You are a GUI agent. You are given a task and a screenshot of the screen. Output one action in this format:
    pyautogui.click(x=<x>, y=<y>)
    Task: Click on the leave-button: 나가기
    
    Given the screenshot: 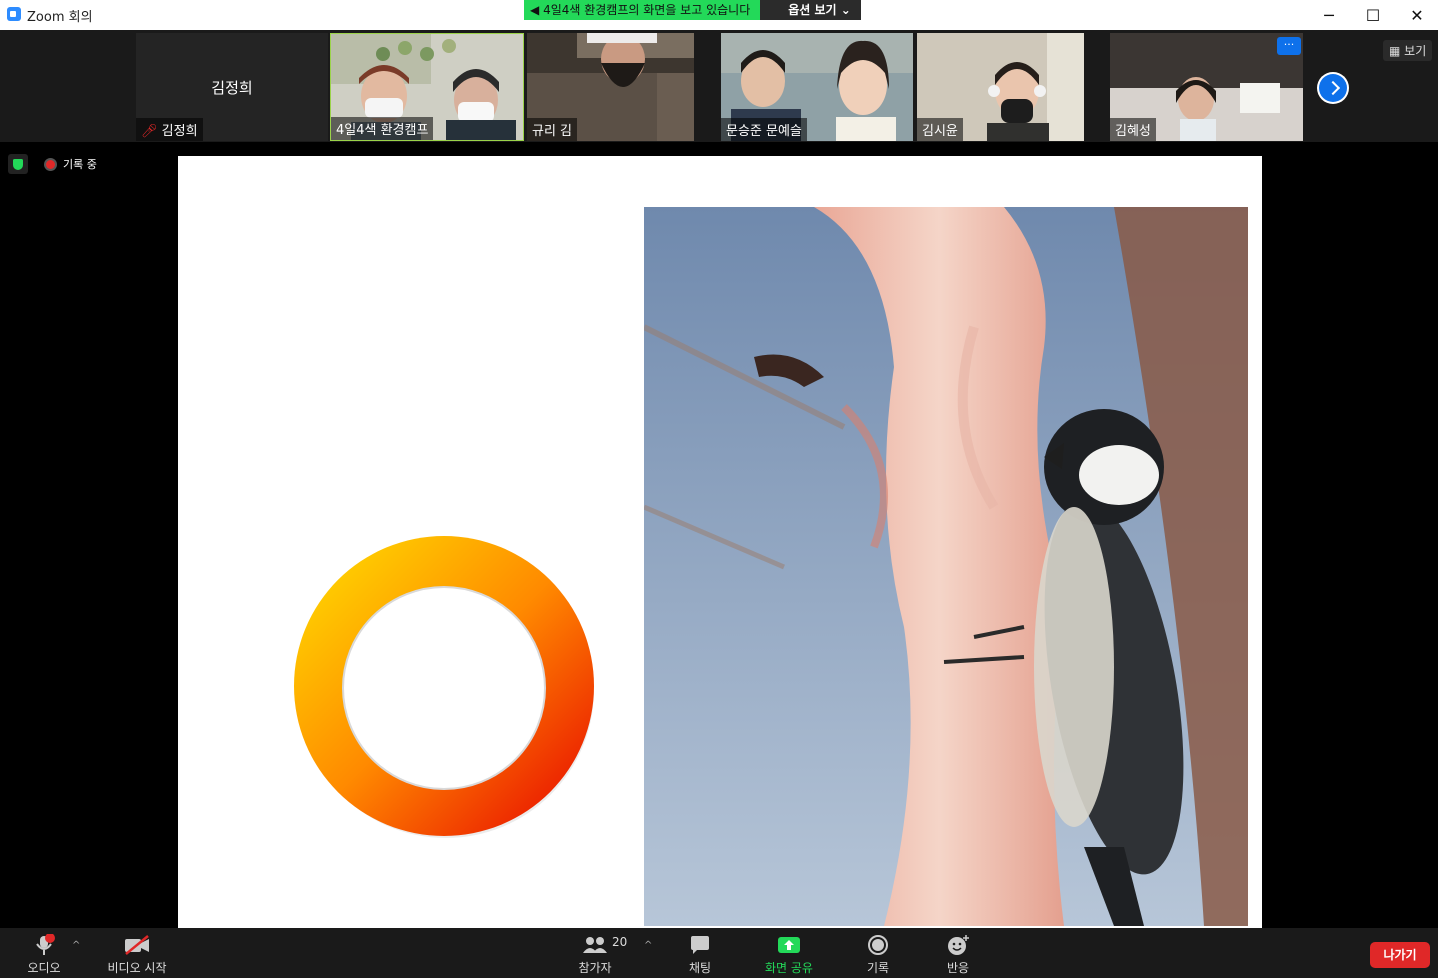 What is the action you would take?
    pyautogui.click(x=1400, y=955)
    